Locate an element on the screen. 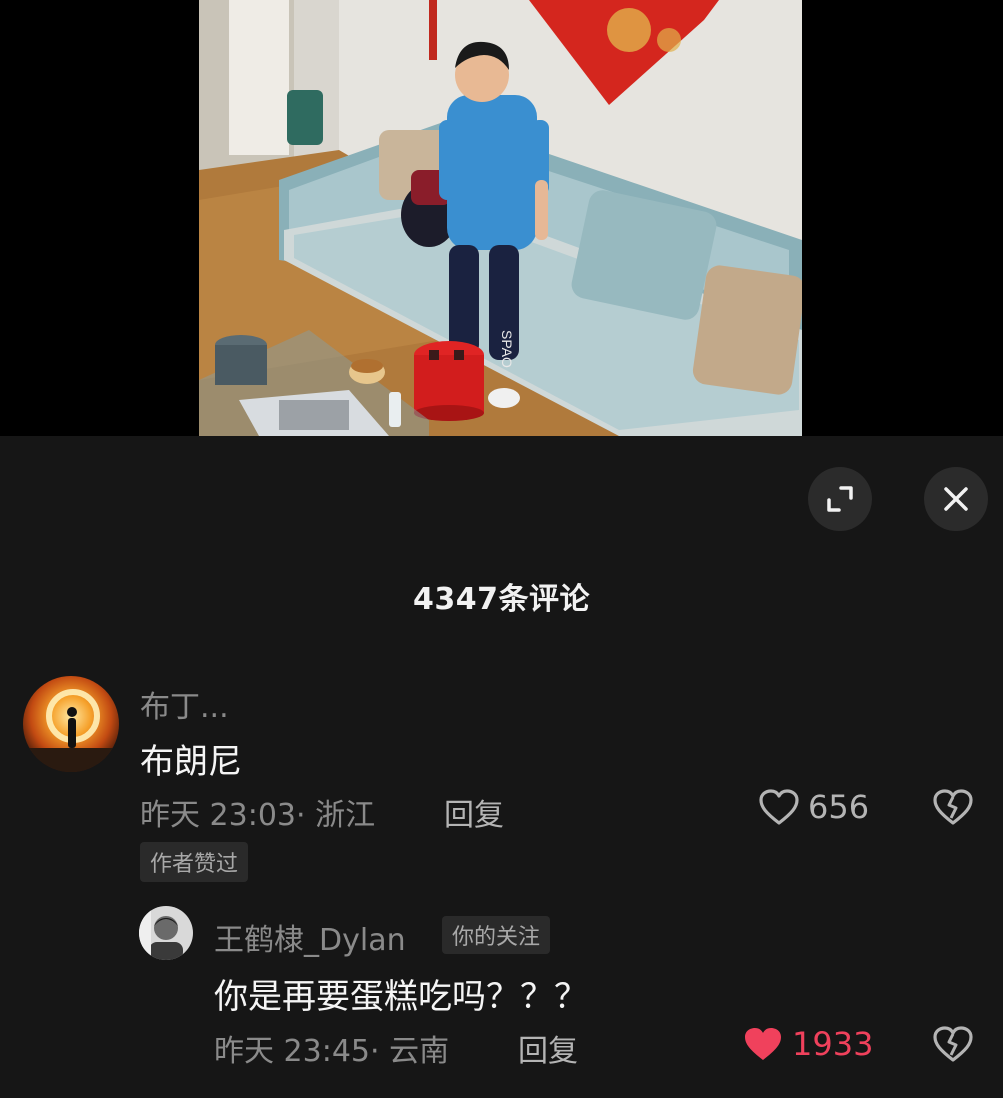 This screenshot has width=1003, height=1098. heart-outline-icon is located at coordinates (779, 807).